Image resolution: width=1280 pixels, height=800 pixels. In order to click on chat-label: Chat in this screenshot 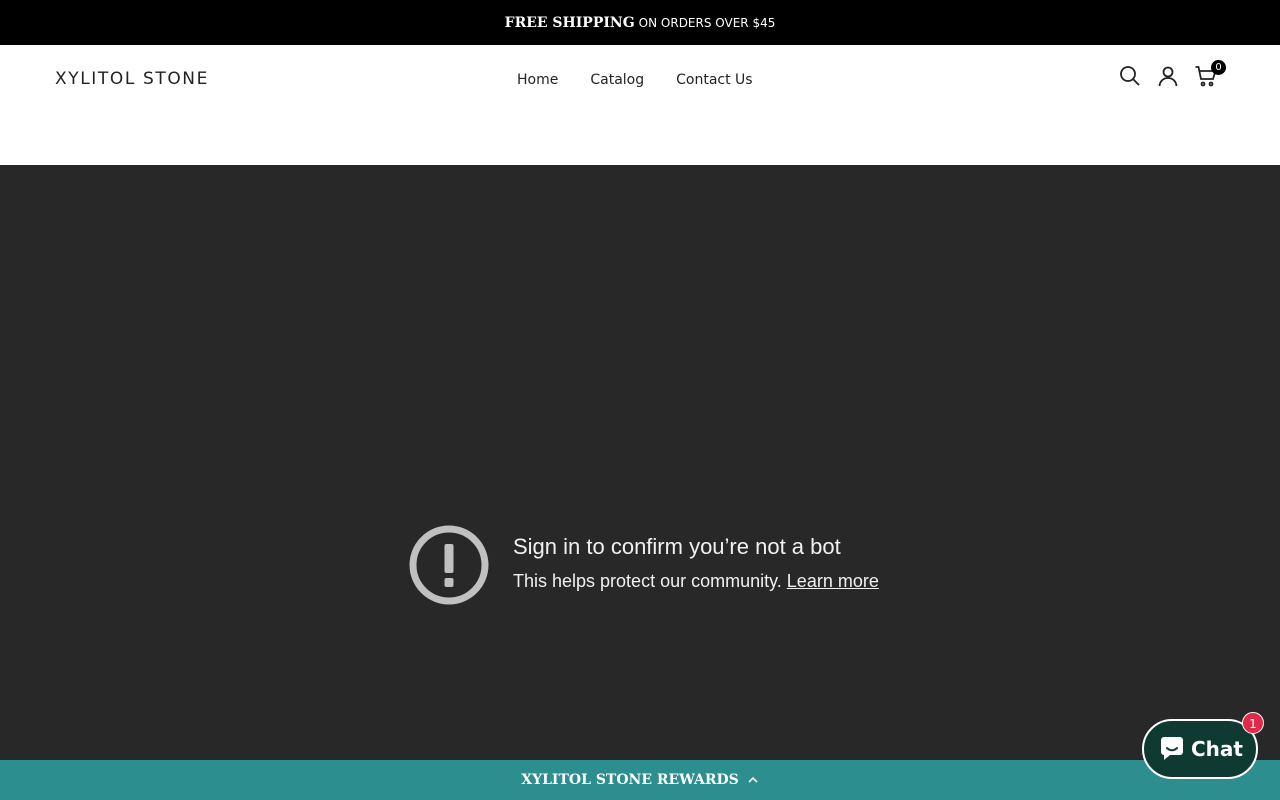, I will do `click(1217, 749)`.